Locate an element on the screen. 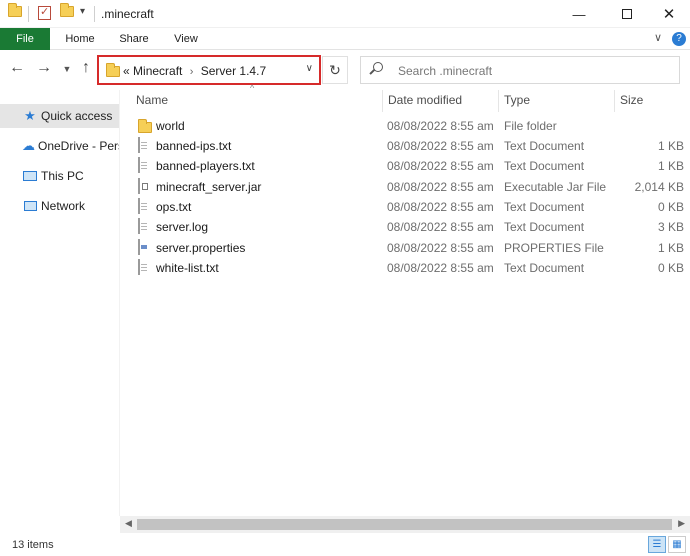 The height and width of the screenshot is (556, 690). file-name: server.log is located at coordinates (182, 227).